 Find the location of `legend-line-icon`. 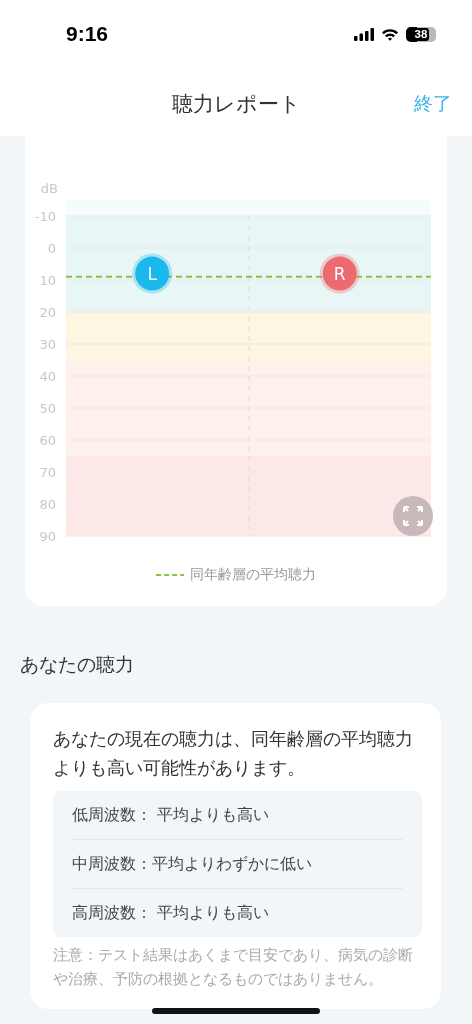

legend-line-icon is located at coordinates (170, 575).